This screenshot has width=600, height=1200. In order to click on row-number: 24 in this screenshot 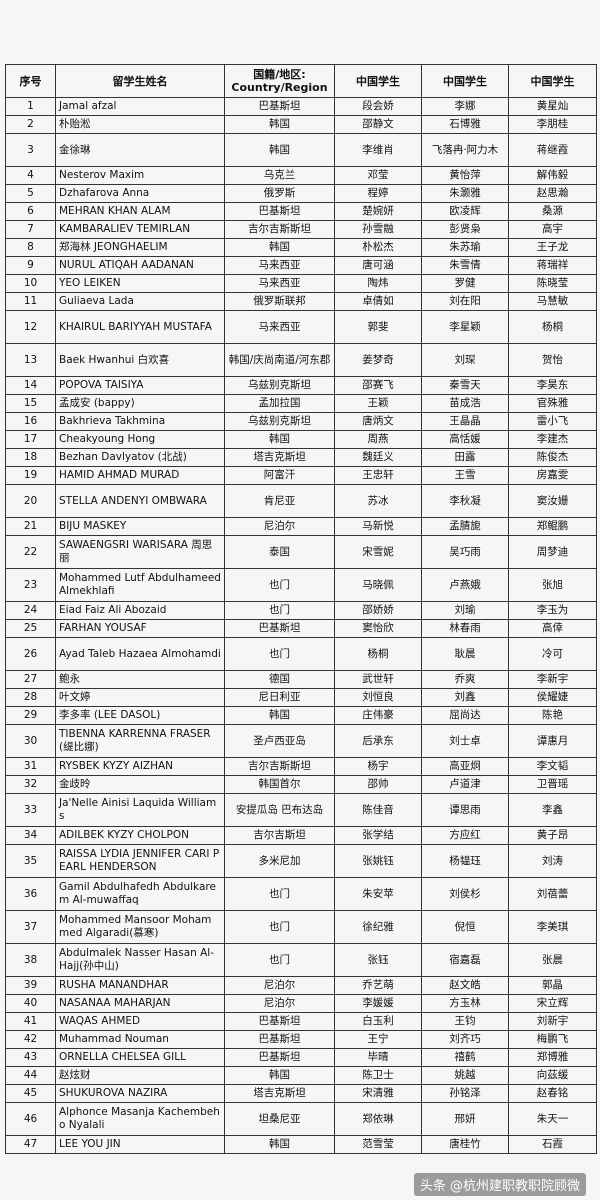, I will do `click(30, 610)`.